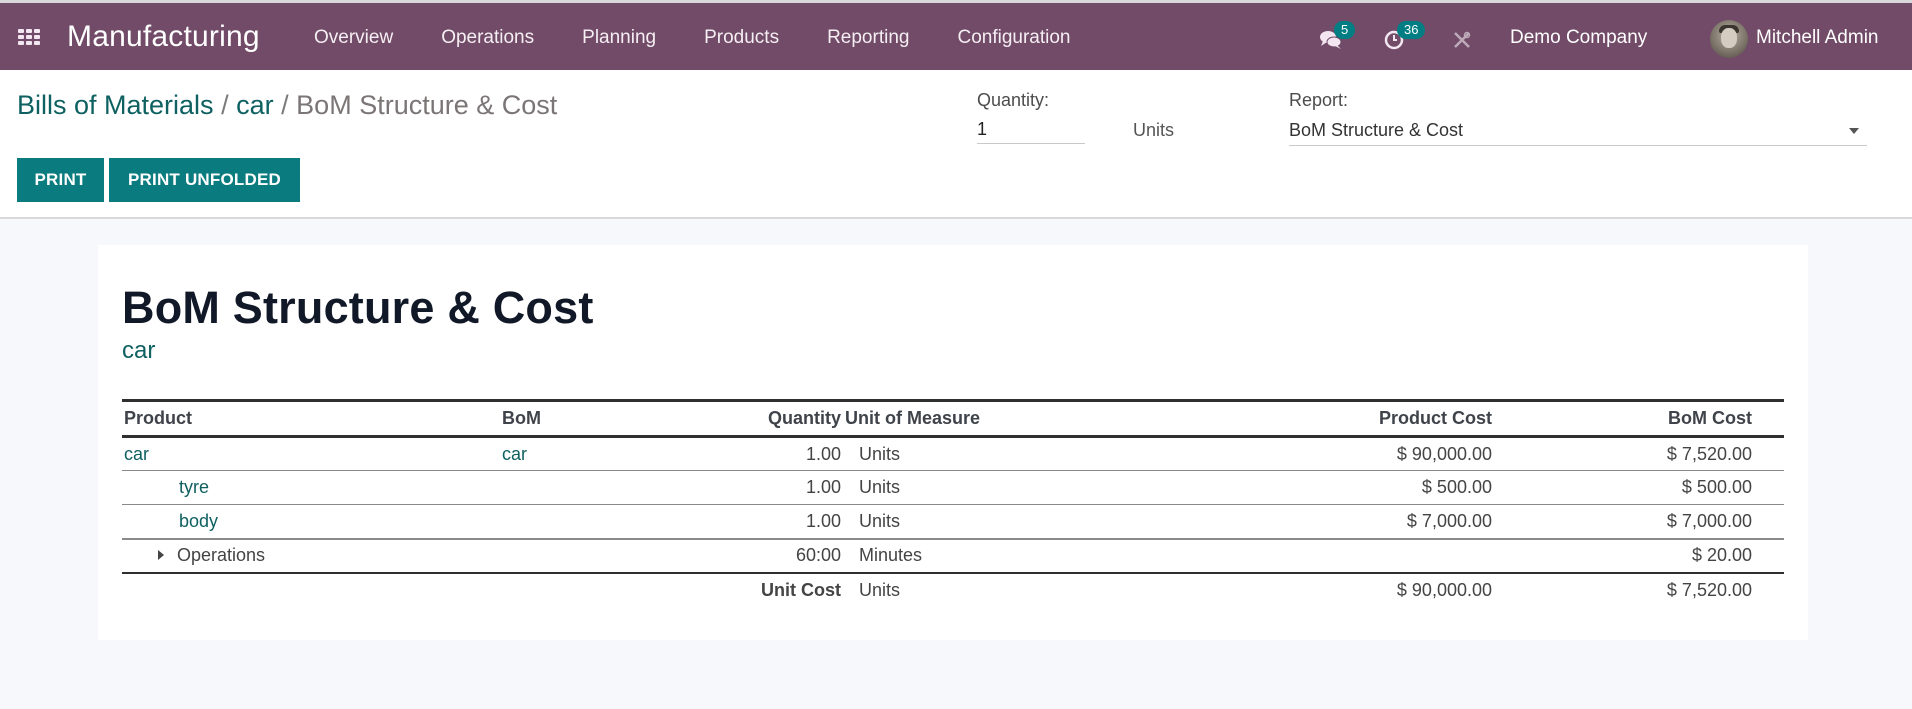 This screenshot has height=709, width=1912. I want to click on breadcrumb-current: BoM Structure & Cost, so click(427, 105).